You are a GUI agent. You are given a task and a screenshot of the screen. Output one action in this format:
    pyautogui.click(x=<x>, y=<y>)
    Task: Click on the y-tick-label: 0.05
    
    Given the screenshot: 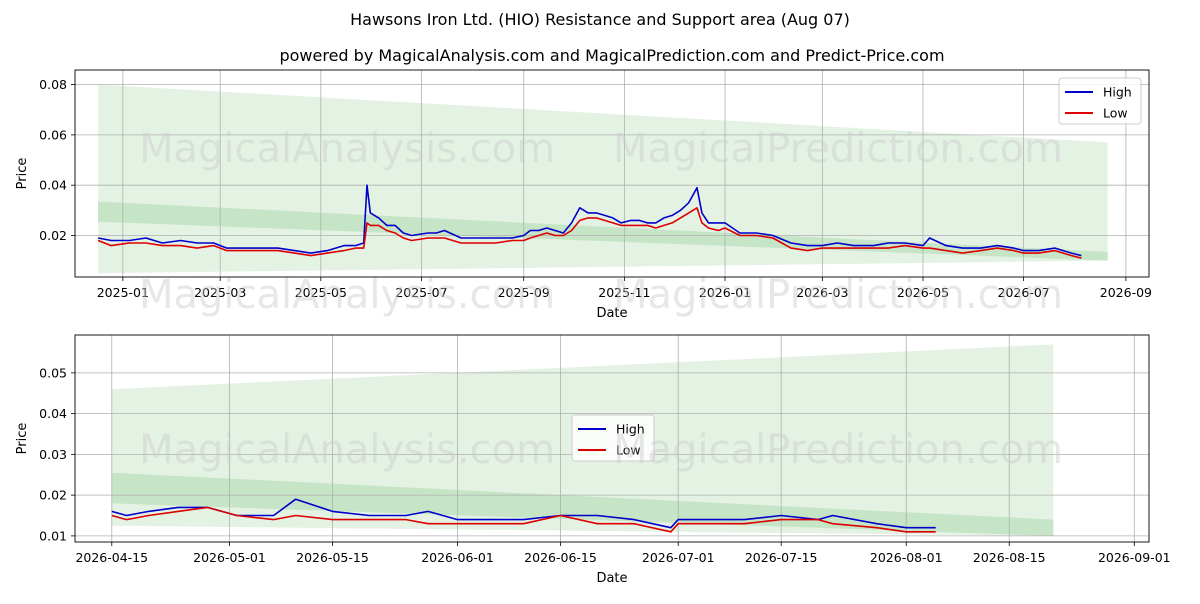 What is the action you would take?
    pyautogui.click(x=53, y=372)
    